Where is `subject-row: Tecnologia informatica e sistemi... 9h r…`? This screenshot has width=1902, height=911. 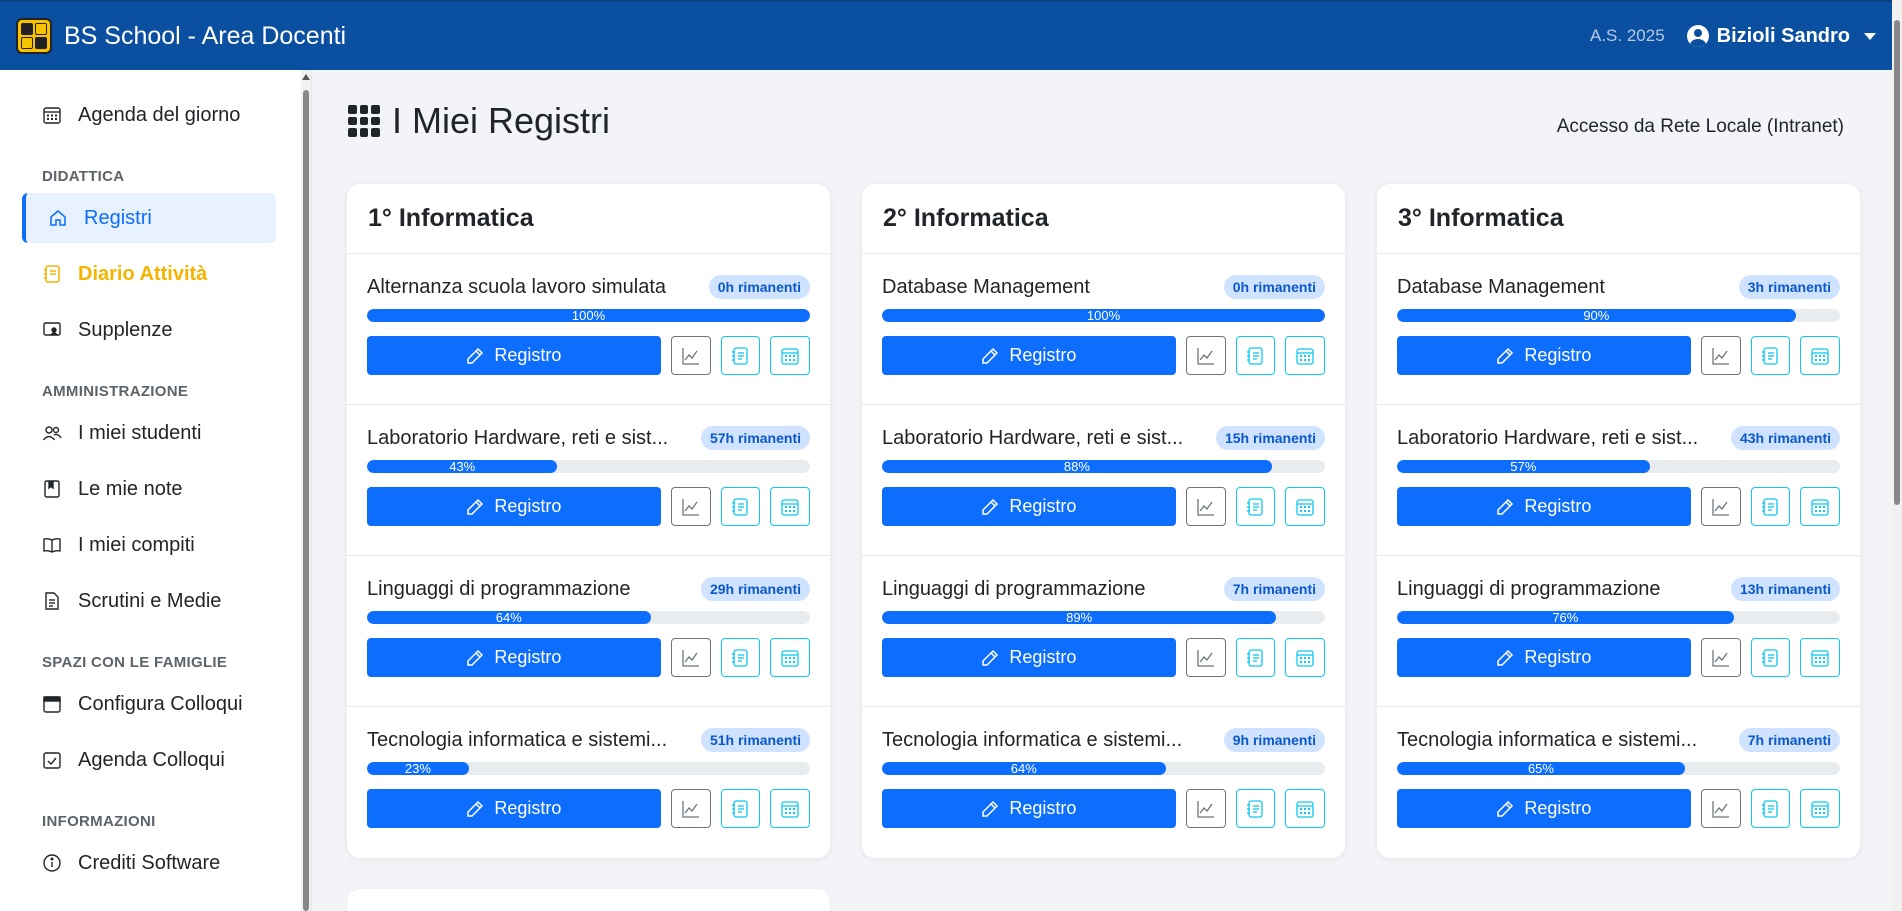 subject-row: Tecnologia informatica e sistemi... 9h r… is located at coordinates (1103, 782).